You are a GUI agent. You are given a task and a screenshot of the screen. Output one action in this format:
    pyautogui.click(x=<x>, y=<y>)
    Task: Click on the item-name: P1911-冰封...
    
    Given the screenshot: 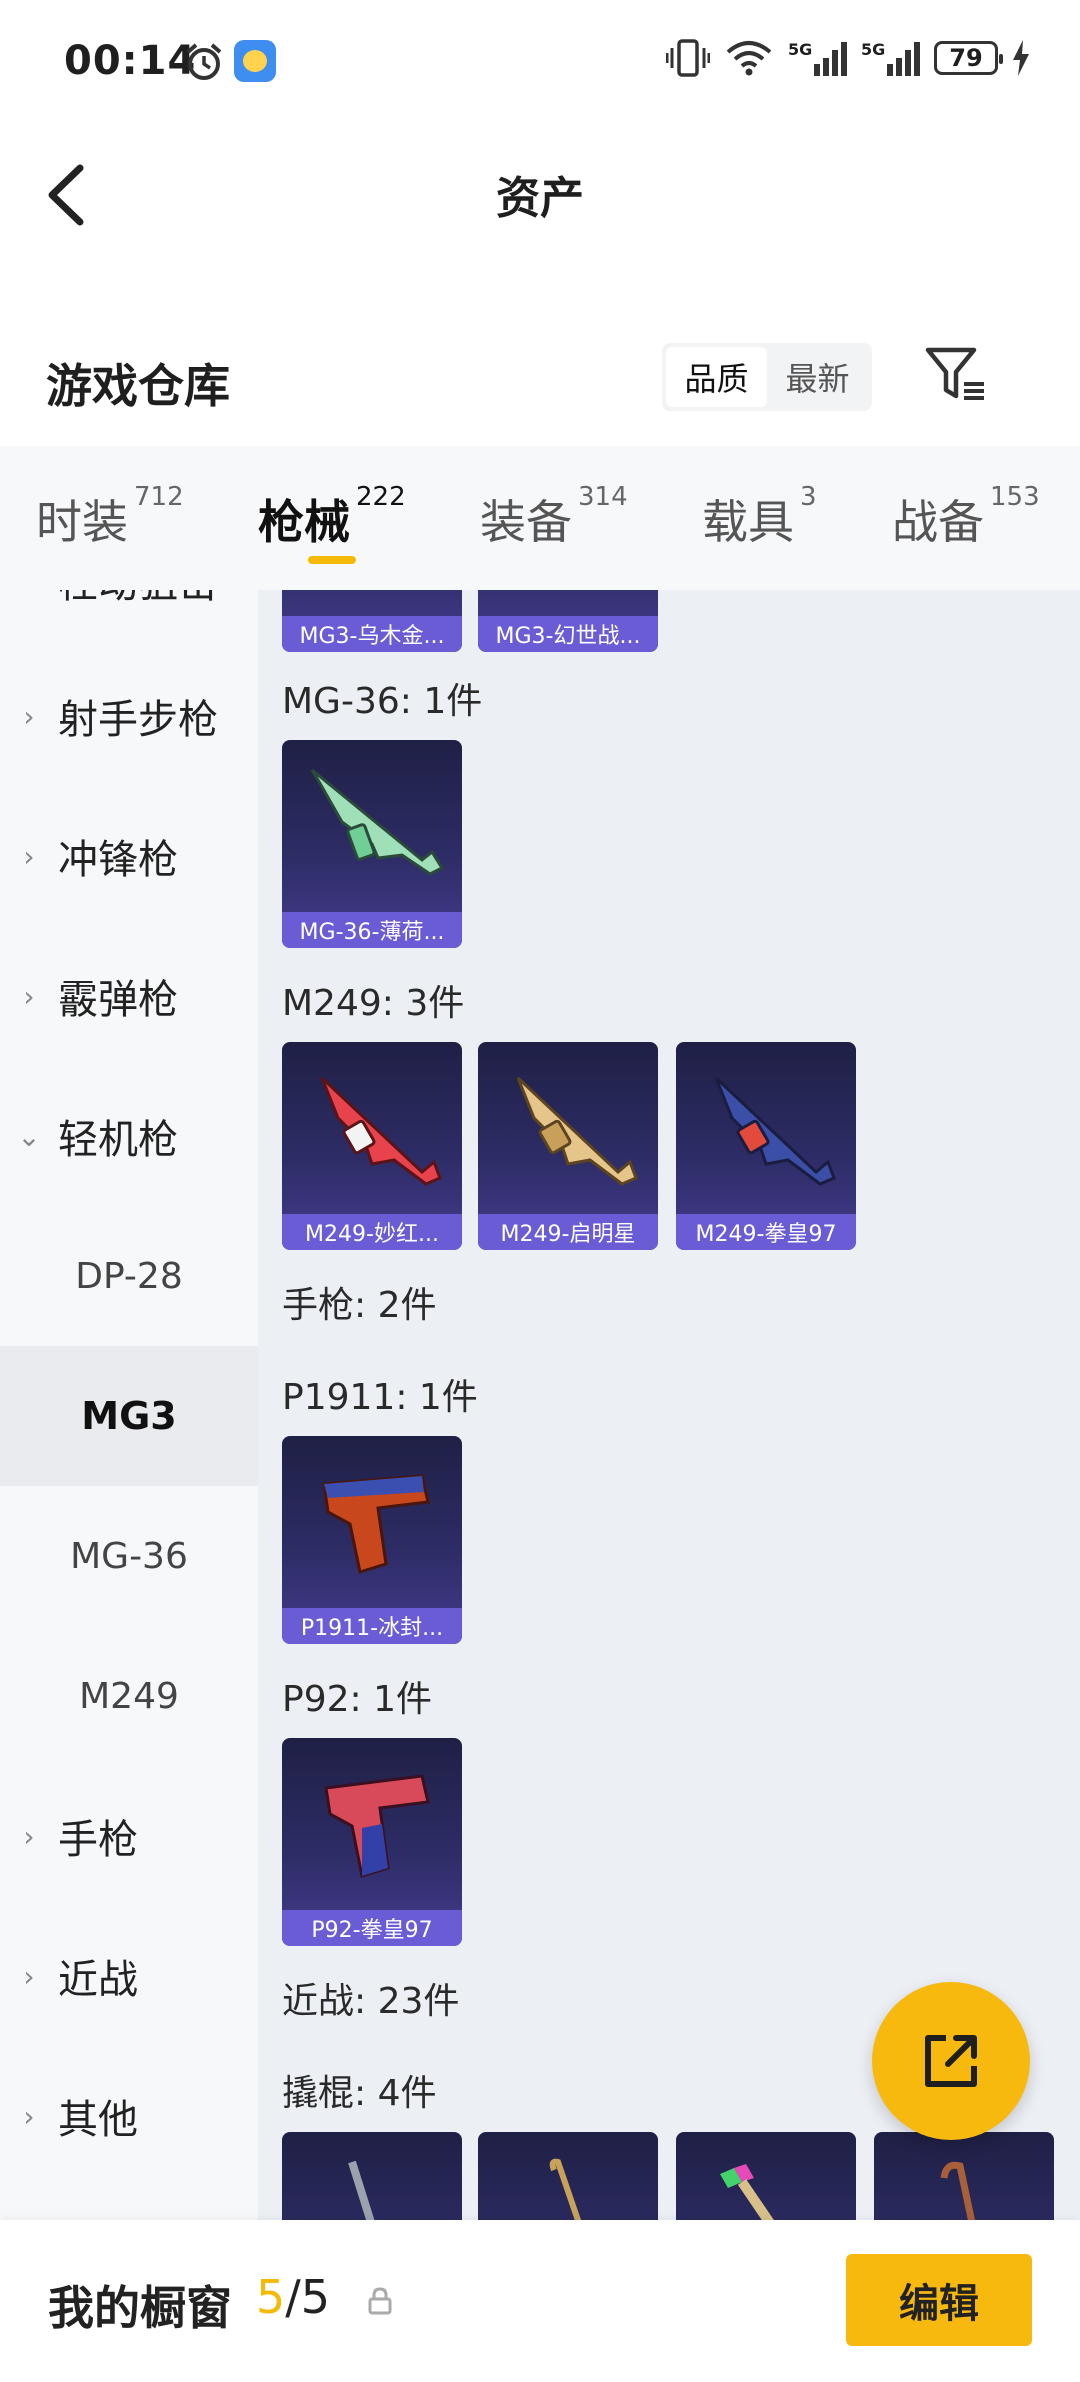 What is the action you would take?
    pyautogui.click(x=372, y=1626)
    